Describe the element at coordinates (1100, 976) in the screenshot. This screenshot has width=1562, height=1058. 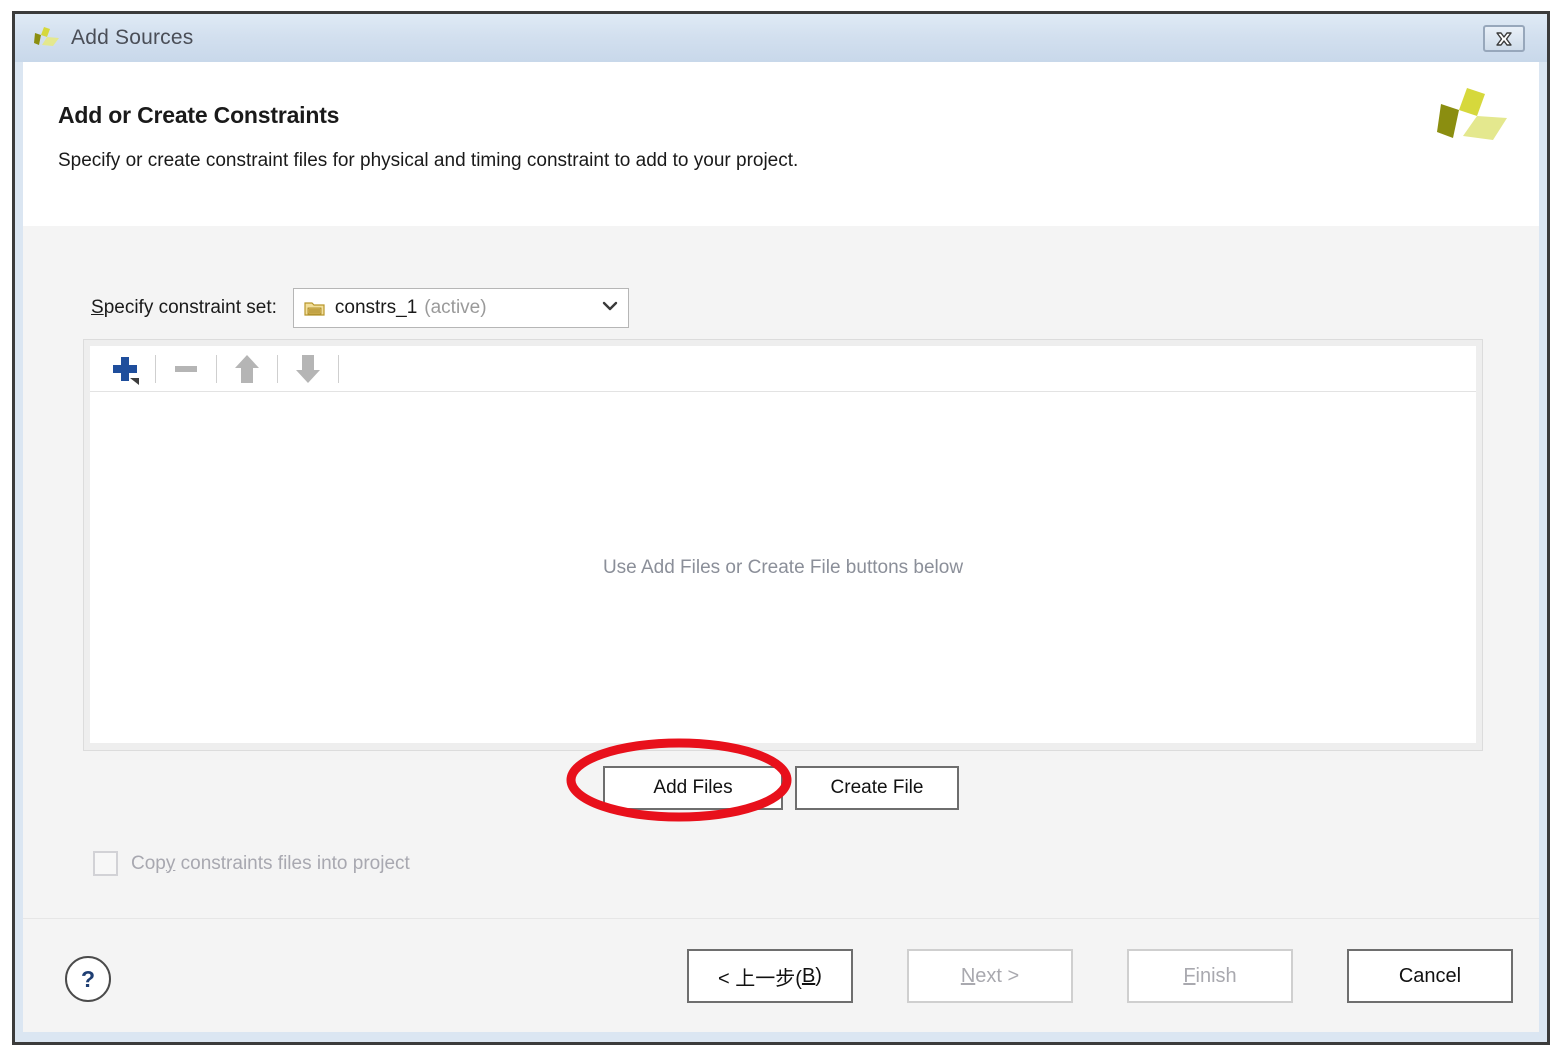
I see `wizard-nav-buttons: < 上一步(B) Next > Finish Cancel` at that location.